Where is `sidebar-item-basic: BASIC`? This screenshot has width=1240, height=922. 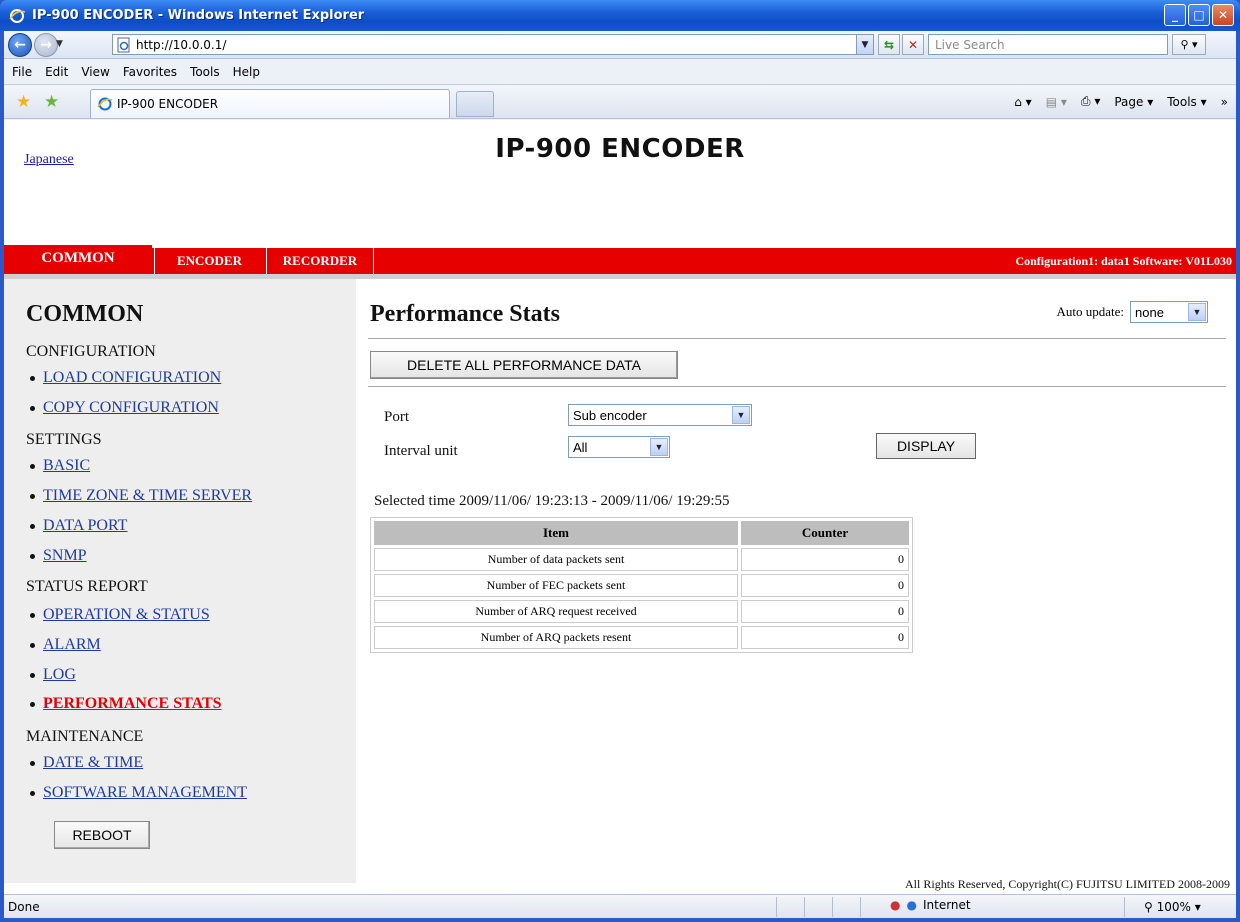 sidebar-item-basic: BASIC is located at coordinates (60, 466).